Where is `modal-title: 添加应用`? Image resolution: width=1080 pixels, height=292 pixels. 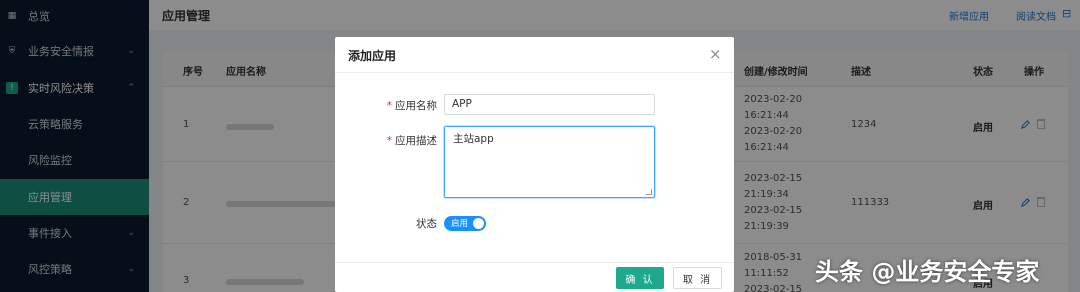
modal-title: 添加应用 is located at coordinates (372, 56).